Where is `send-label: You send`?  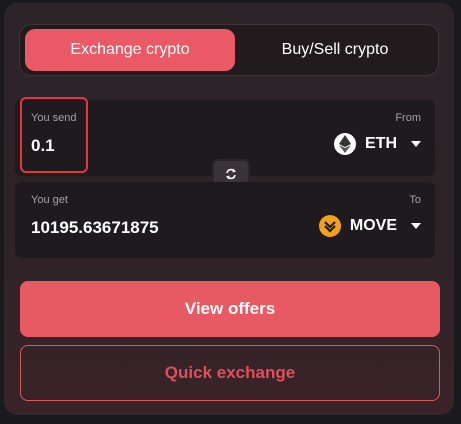
send-label: You send is located at coordinates (54, 118).